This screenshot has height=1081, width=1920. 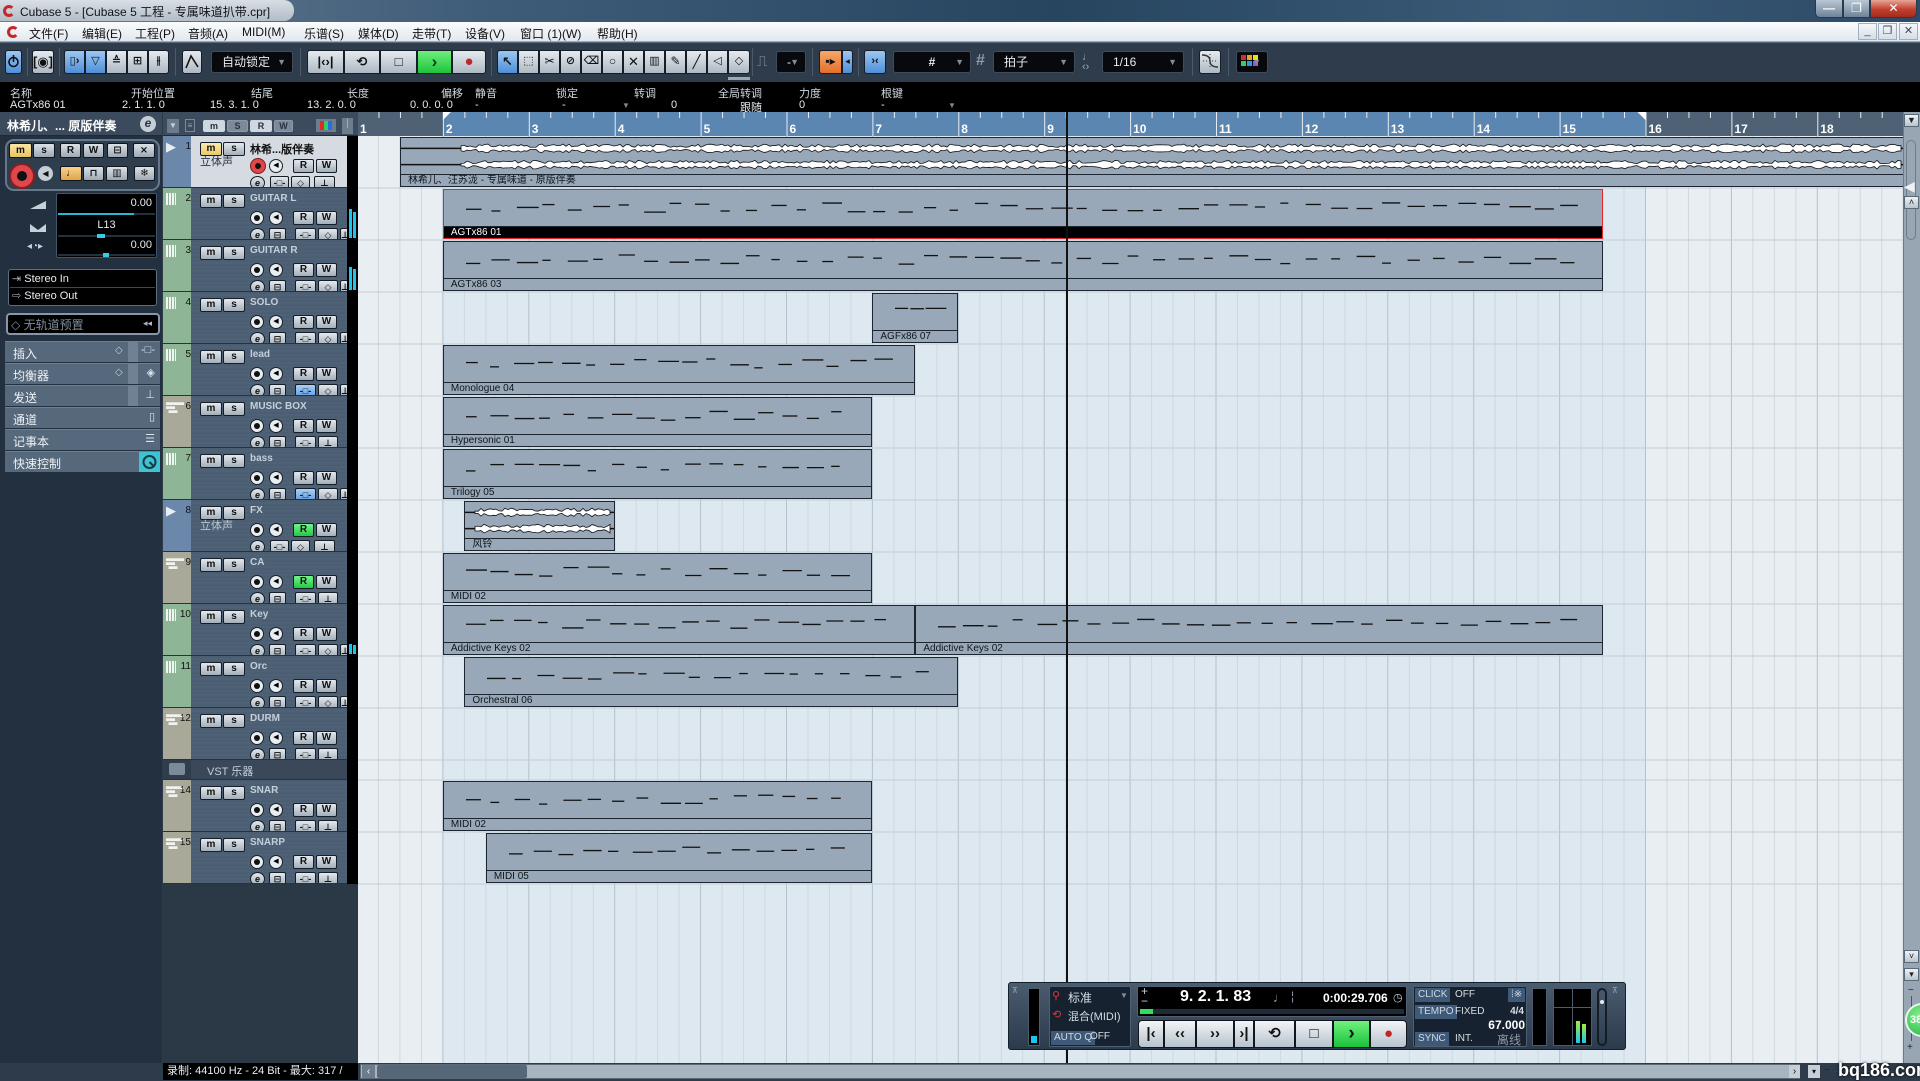 I want to click on inspector-section-notepad: 记事本 ☰, so click(x=82, y=439).